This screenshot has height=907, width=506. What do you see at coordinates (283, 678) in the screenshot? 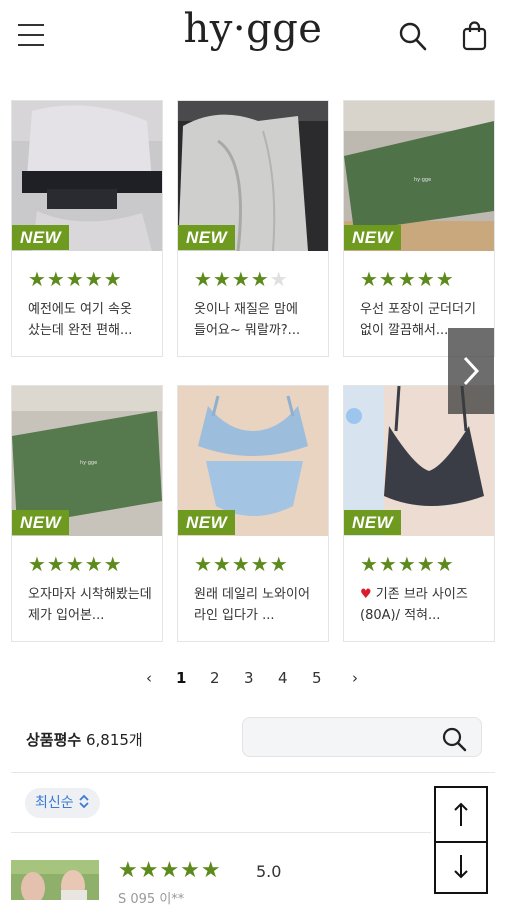
I see `page-4: 4` at bounding box center [283, 678].